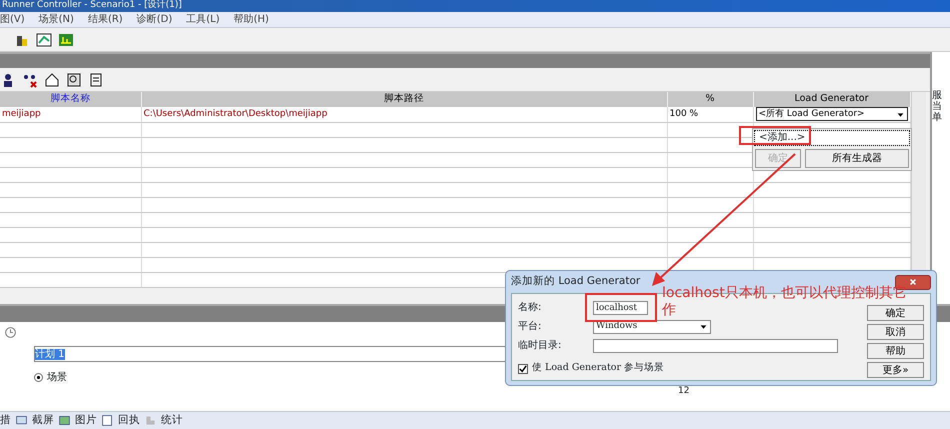  I want to click on dropdown-button: 所有生成器, so click(857, 158).